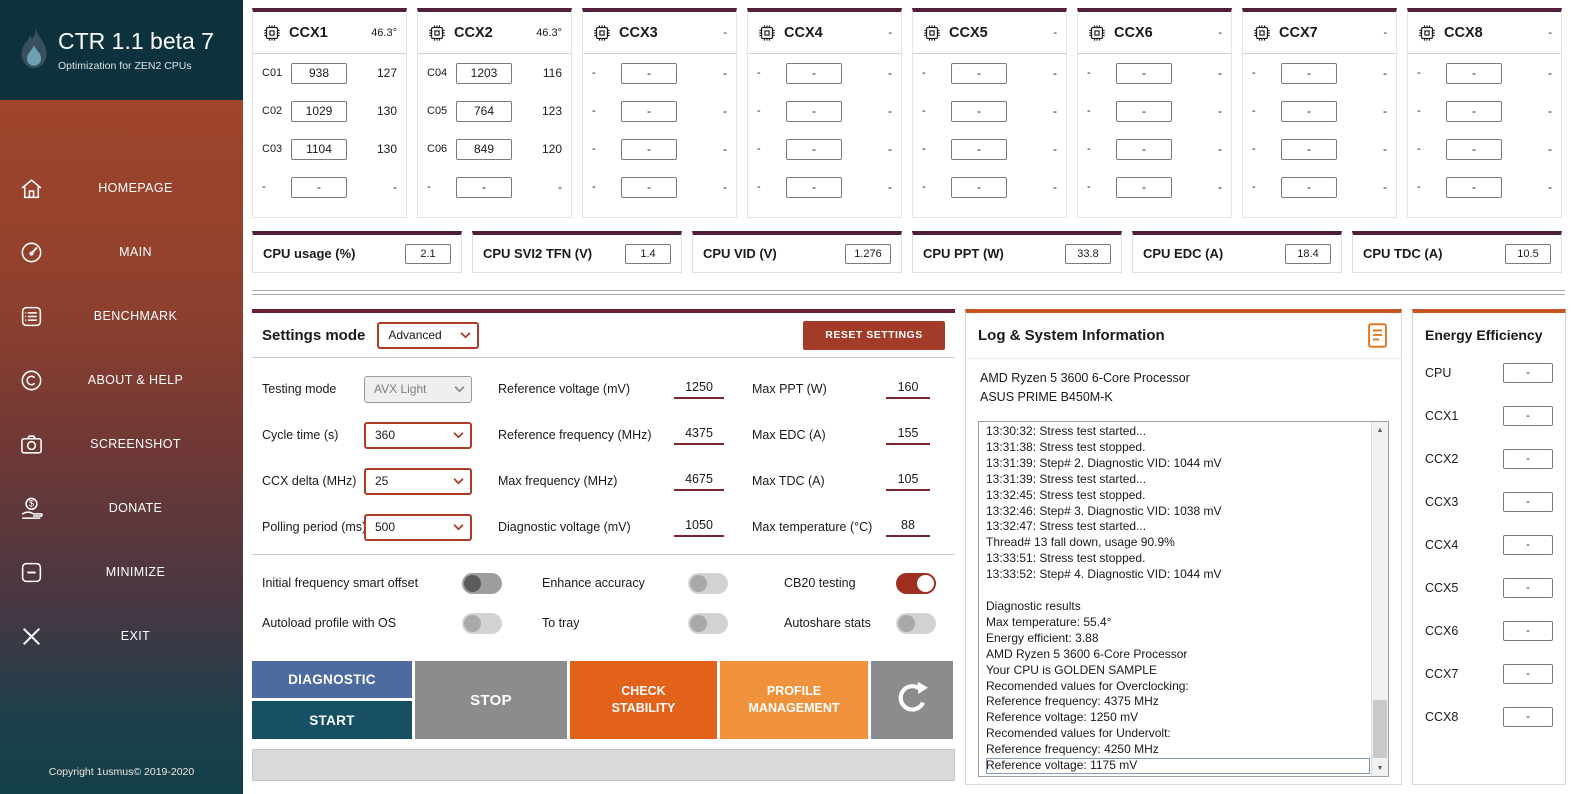 The width and height of the screenshot is (1571, 794). Describe the element at coordinates (643, 700) in the screenshot. I see `check-stability-button: CHECK STABILITY` at that location.